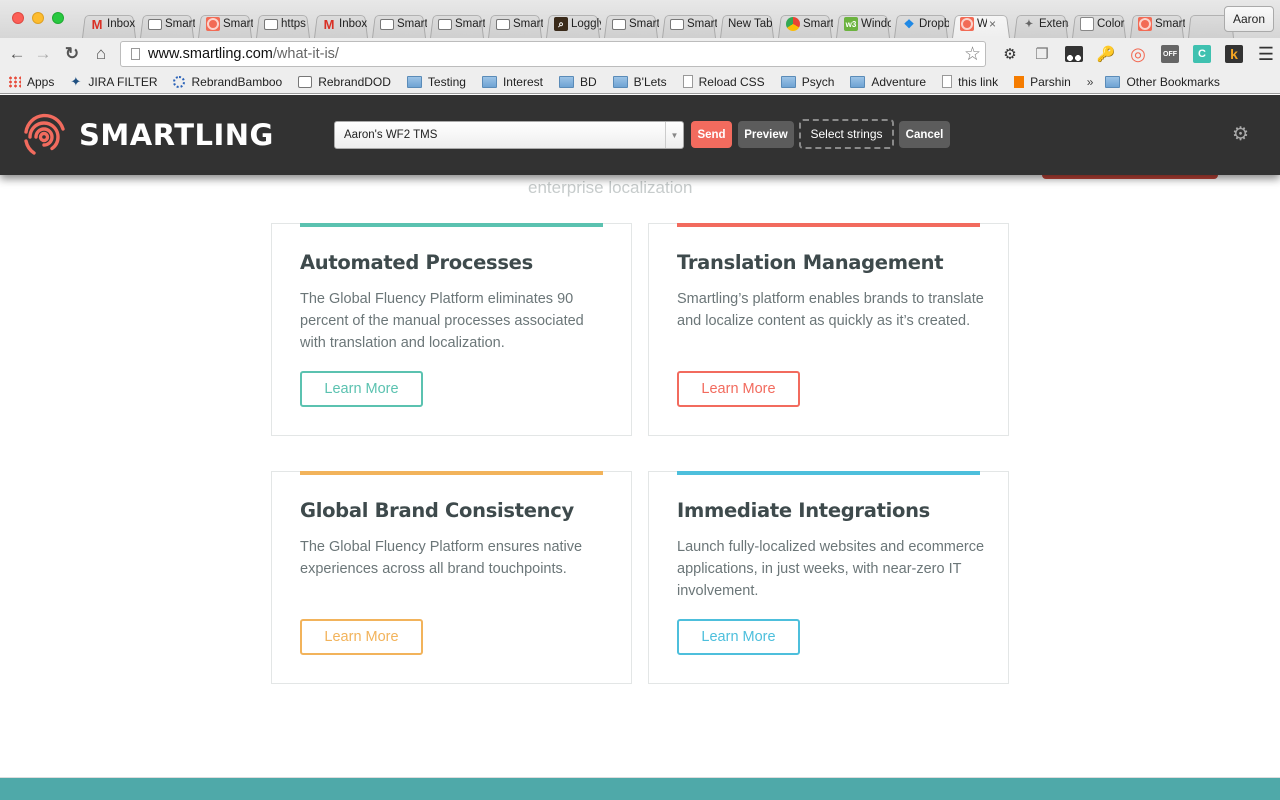  I want to click on card-title: Global Brand Consistency, so click(437, 510).